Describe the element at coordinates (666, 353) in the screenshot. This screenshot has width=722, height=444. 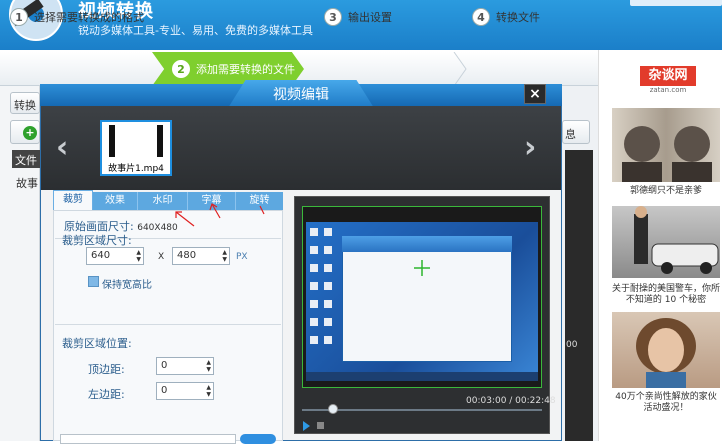
I see `woman-portrait-icon` at that location.